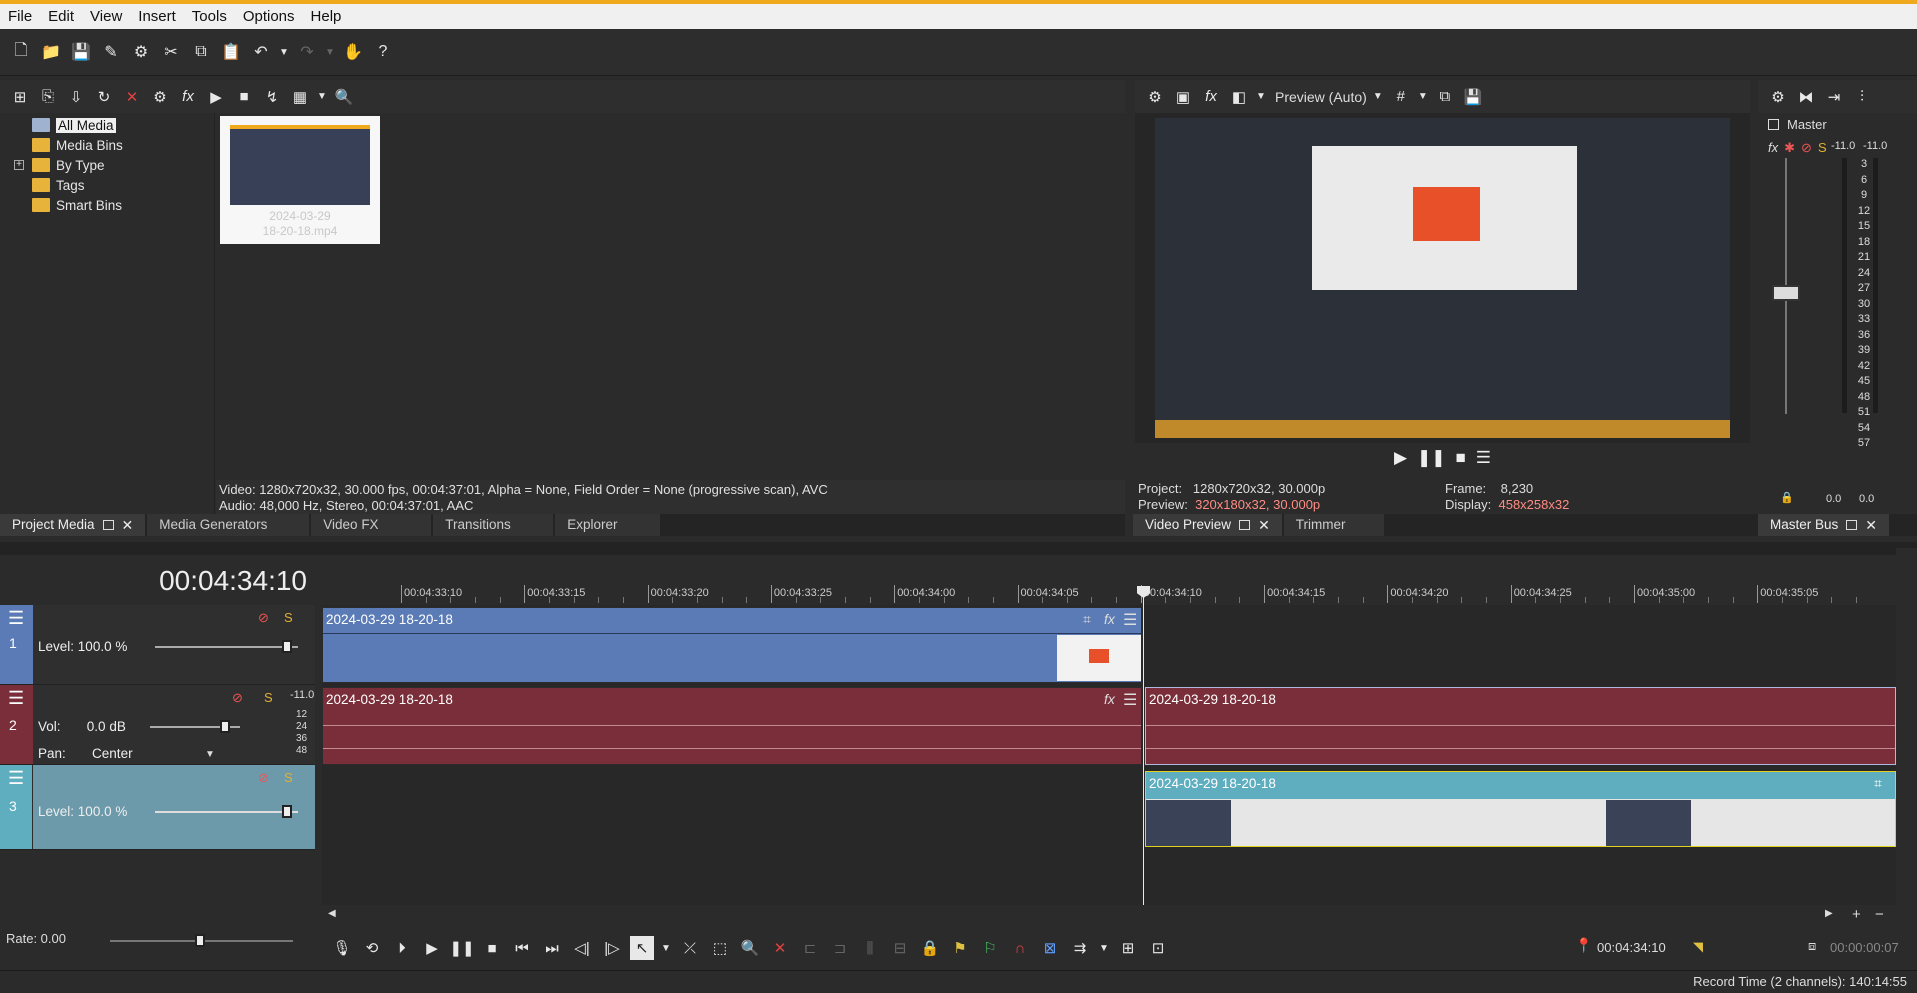 The height and width of the screenshot is (993, 1917). What do you see at coordinates (732, 726) in the screenshot?
I see `audio-clip-a: 2024-03-29 18-20-18 fx ☰` at bounding box center [732, 726].